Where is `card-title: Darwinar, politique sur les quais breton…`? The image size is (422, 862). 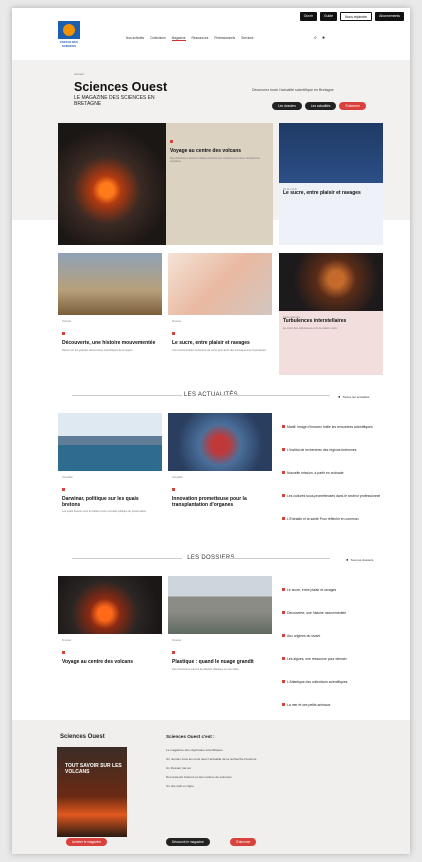 card-title: Darwinar, politique sur les quais breton… is located at coordinates (100, 502).